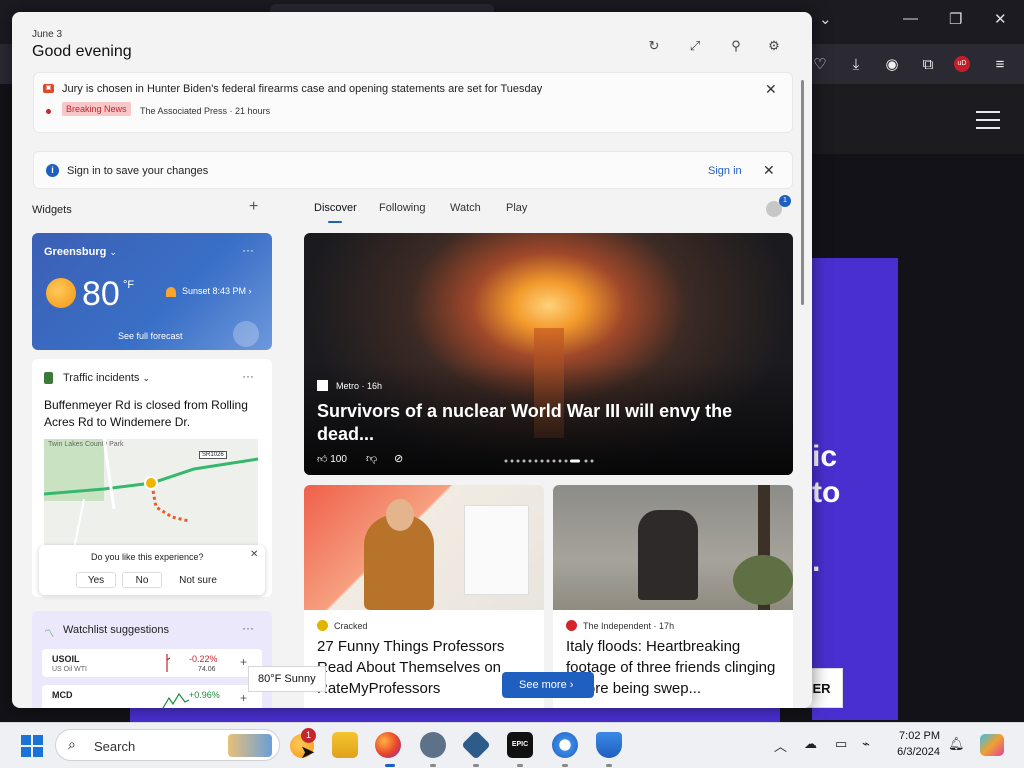  What do you see at coordinates (548, 685) in the screenshot?
I see `see-more-button: See more ›` at bounding box center [548, 685].